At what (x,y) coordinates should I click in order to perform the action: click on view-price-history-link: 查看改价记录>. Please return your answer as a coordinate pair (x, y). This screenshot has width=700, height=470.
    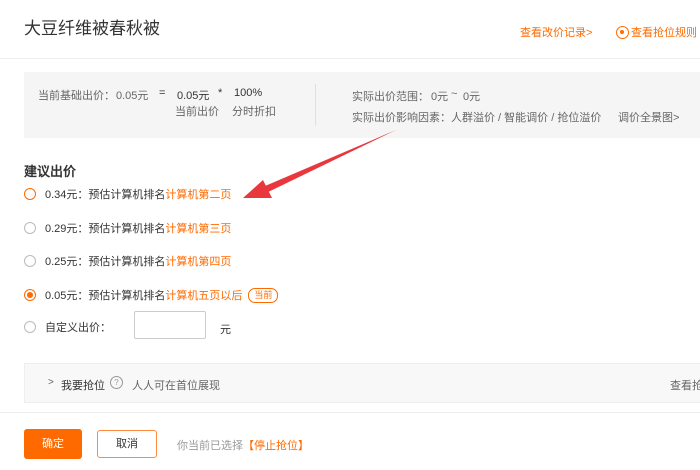
    Looking at the image, I should click on (556, 32).